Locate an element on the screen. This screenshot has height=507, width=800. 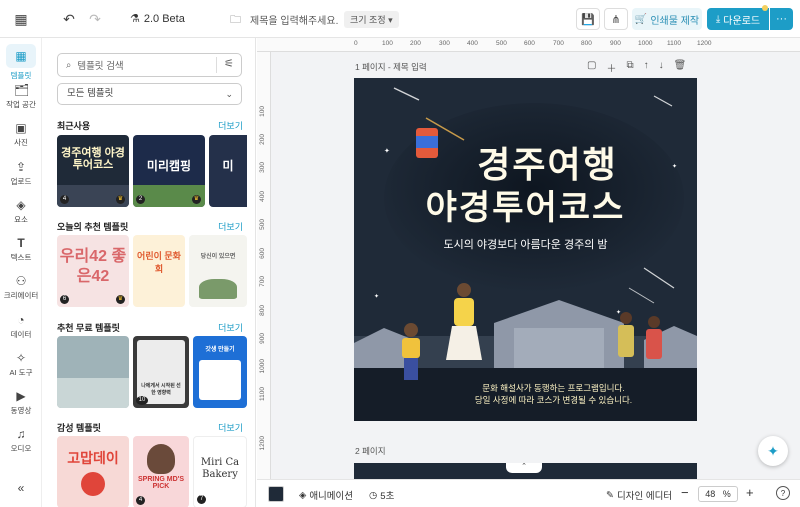
nav-item-audio: ♫ 오디오 is located at coordinates (21, 440).